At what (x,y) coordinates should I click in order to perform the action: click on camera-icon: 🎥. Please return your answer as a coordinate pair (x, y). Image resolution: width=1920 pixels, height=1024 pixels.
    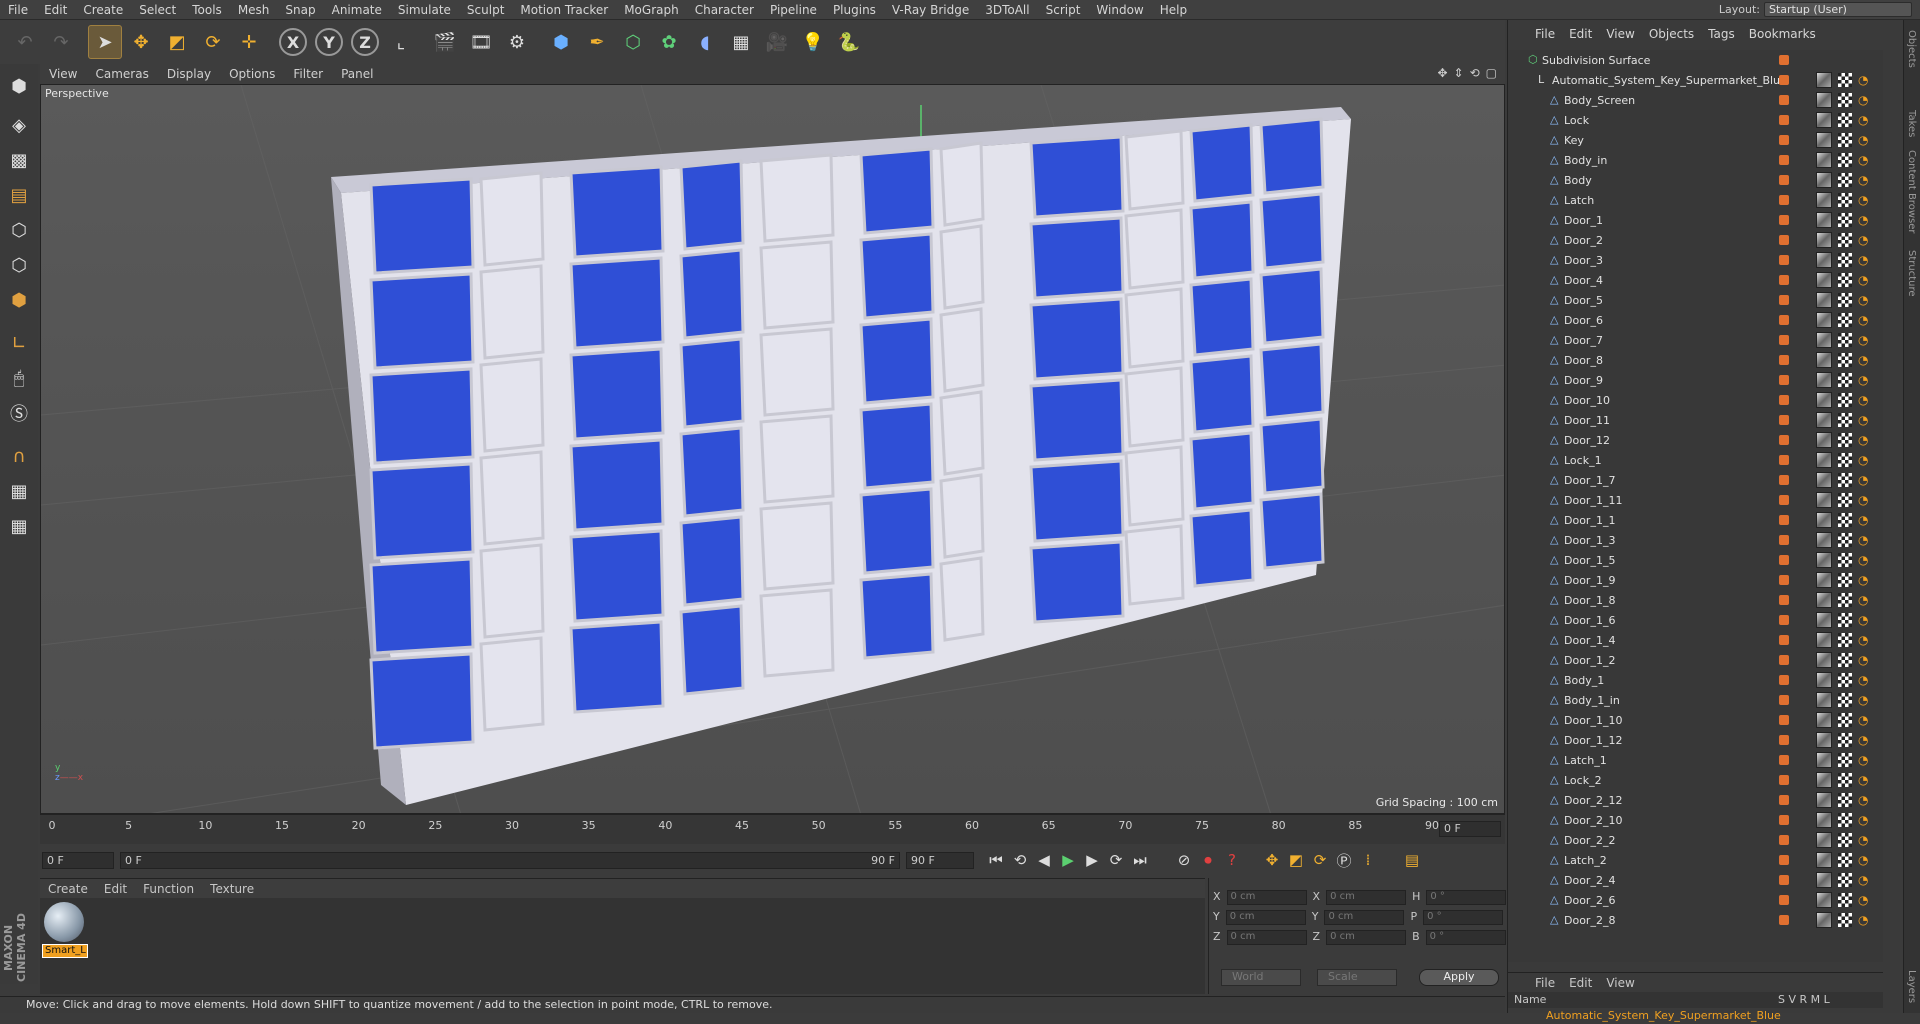
    Looking at the image, I should click on (777, 42).